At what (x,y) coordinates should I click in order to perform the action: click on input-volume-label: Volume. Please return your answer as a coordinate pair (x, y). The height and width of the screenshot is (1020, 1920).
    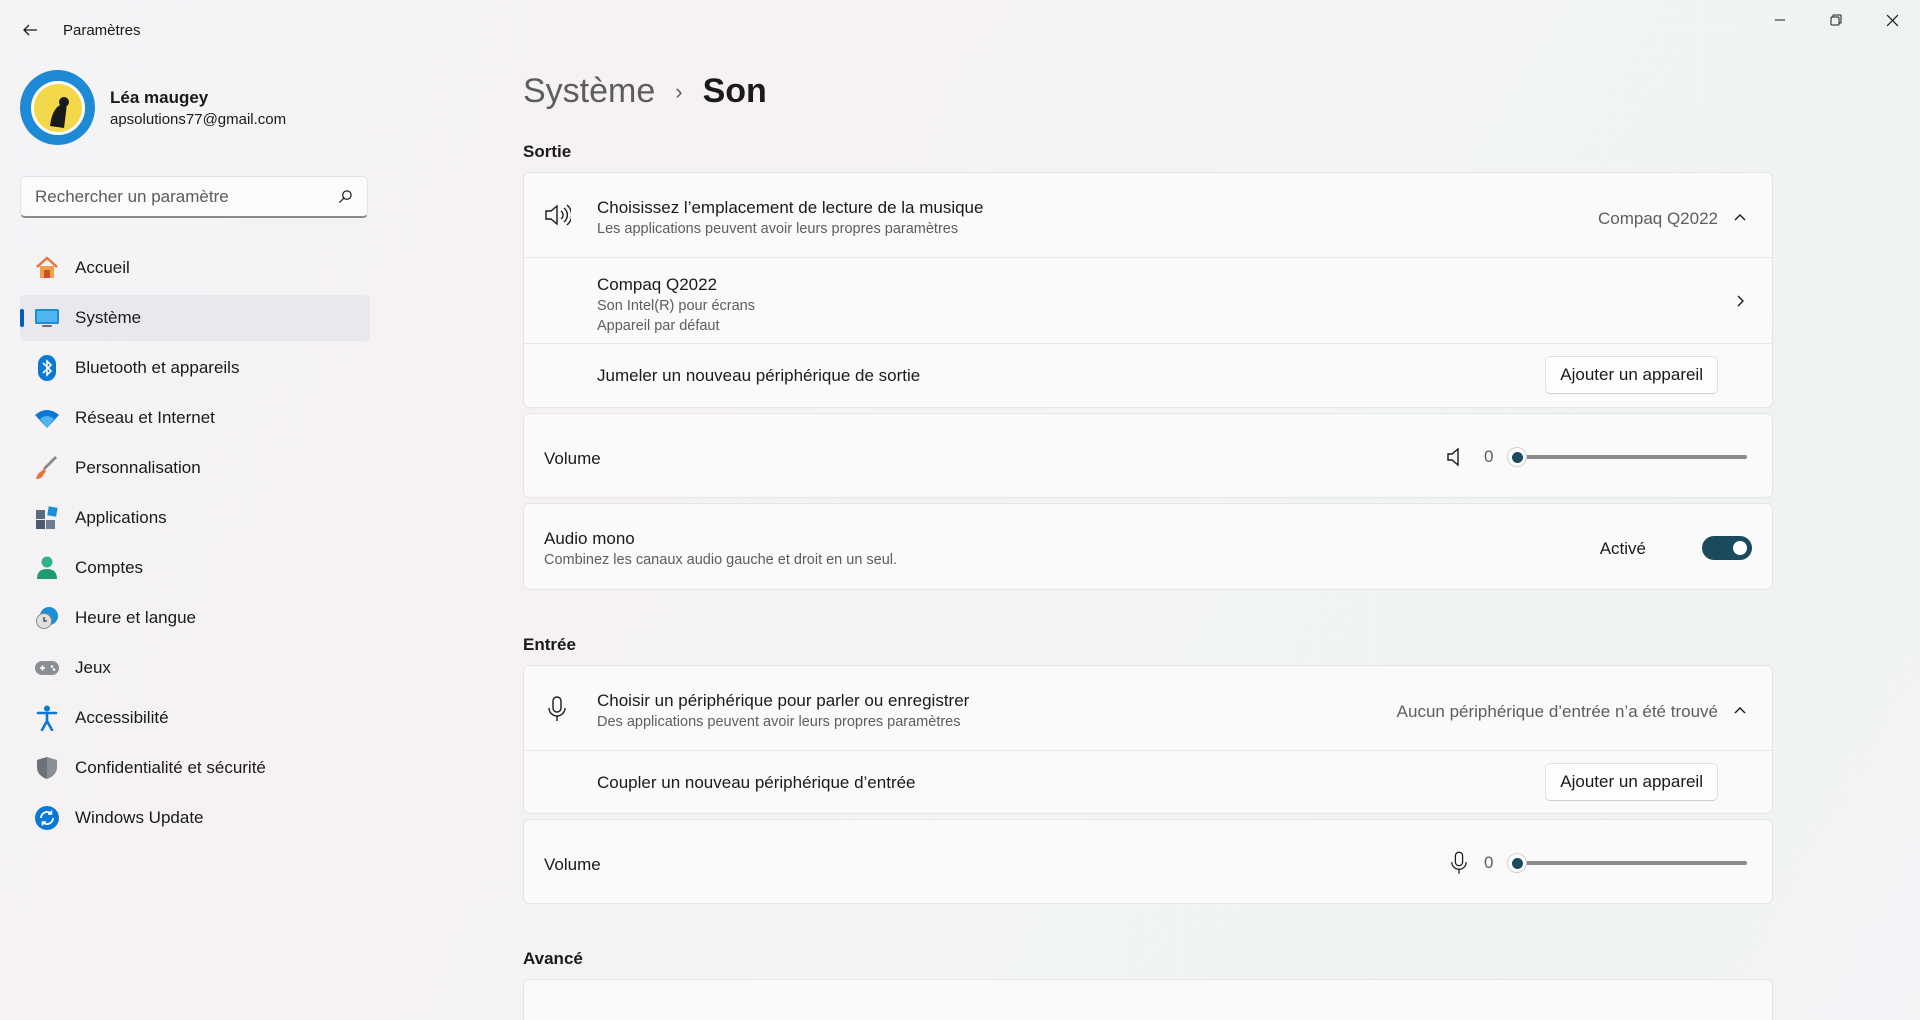
    Looking at the image, I should click on (572, 864).